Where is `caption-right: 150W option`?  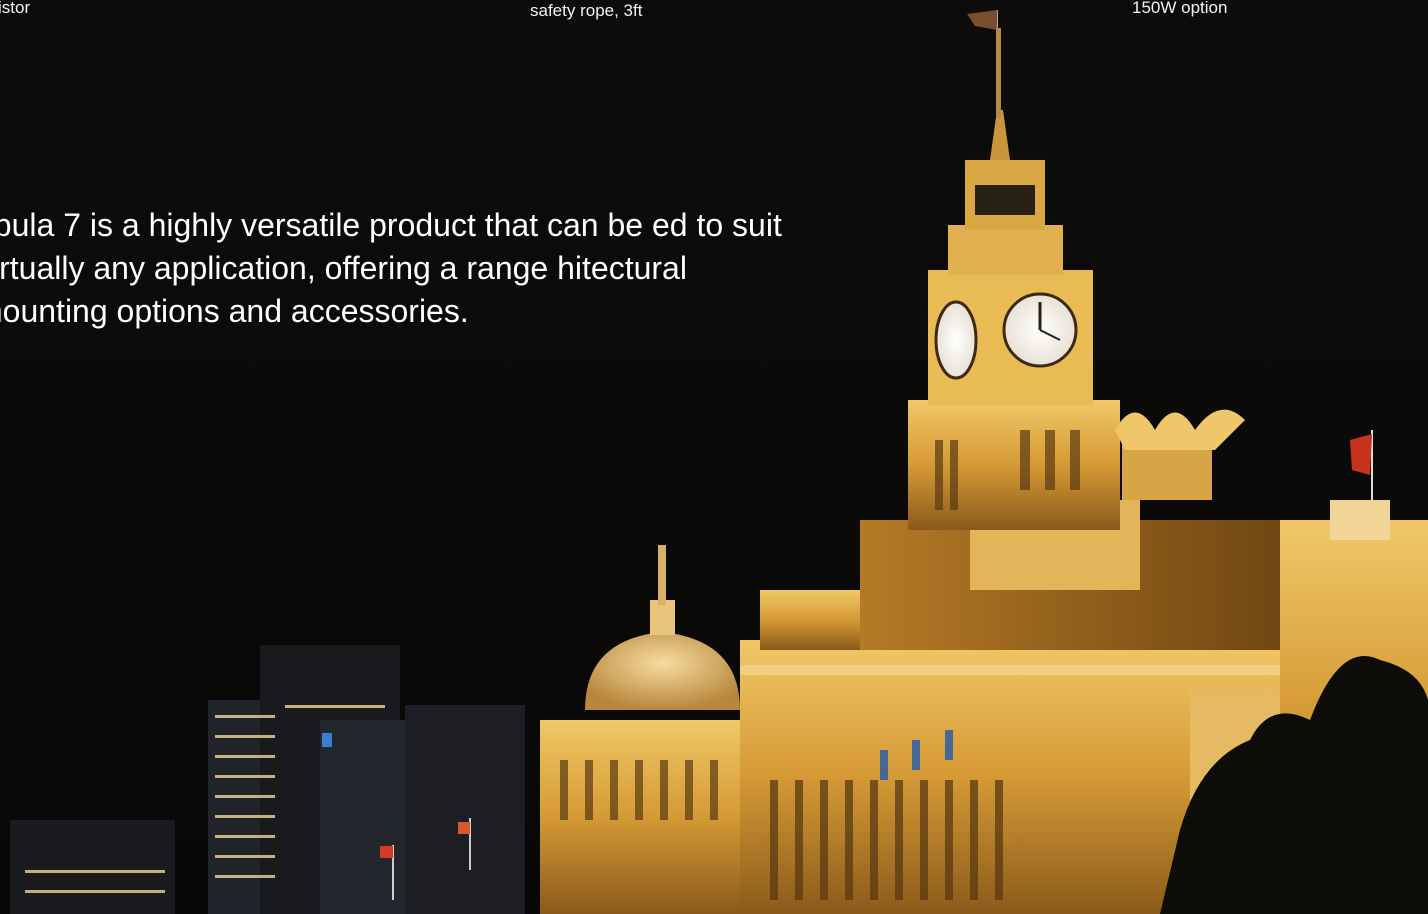
caption-right: 150W option is located at coordinates (1180, 8).